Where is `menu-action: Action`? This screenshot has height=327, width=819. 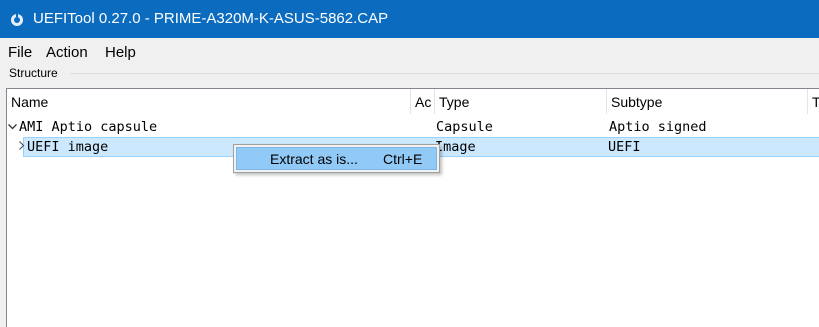 menu-action: Action is located at coordinates (67, 52).